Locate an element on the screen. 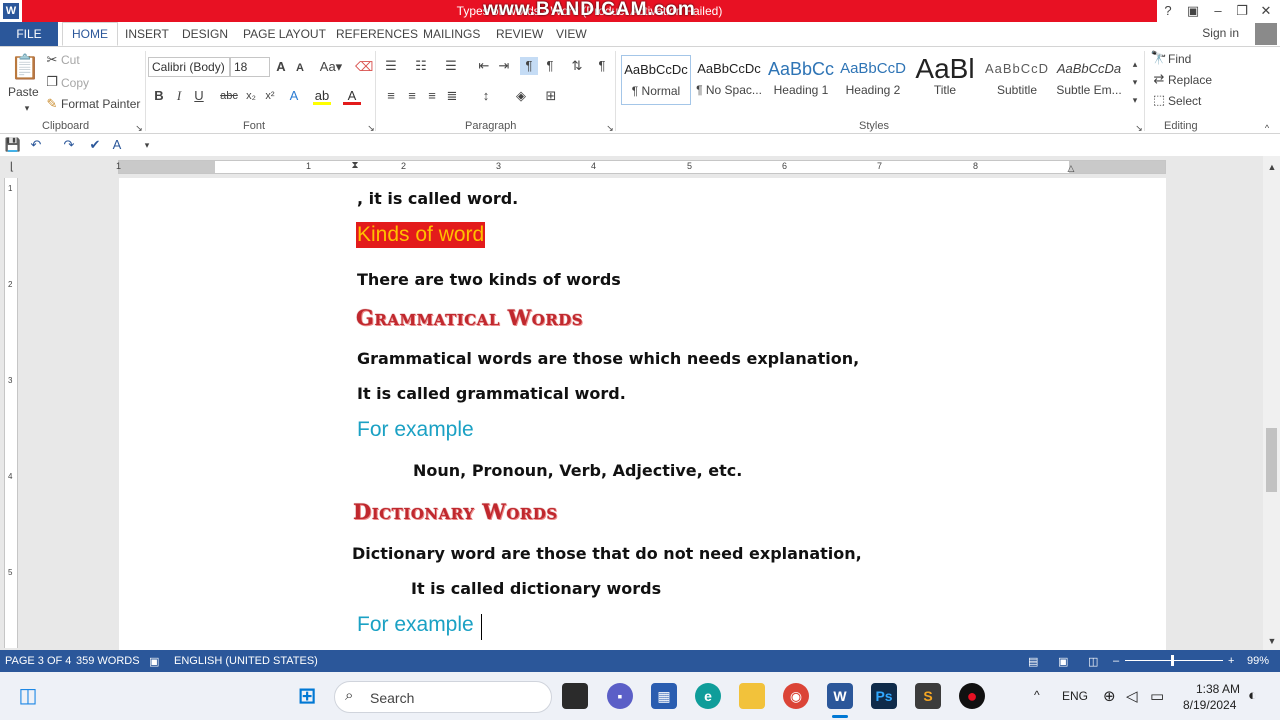 The image size is (1280, 720). word-taskbar-icon: W is located at coordinates (840, 696).